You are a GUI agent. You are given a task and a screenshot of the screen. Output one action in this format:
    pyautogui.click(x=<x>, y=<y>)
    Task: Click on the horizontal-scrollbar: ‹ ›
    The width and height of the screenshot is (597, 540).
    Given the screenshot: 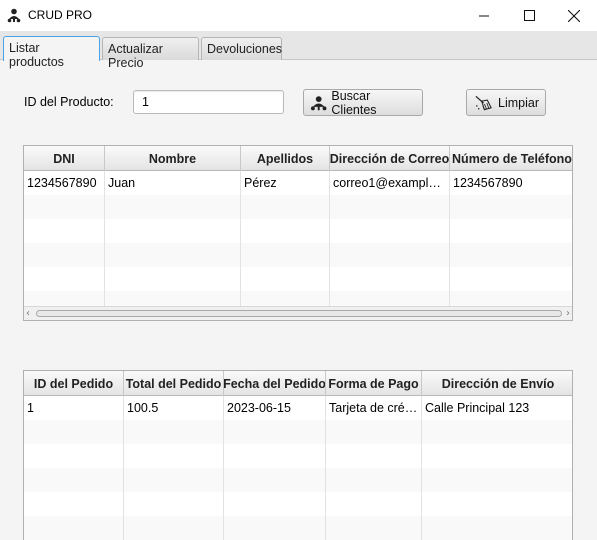 What is the action you would take?
    pyautogui.click(x=298, y=313)
    